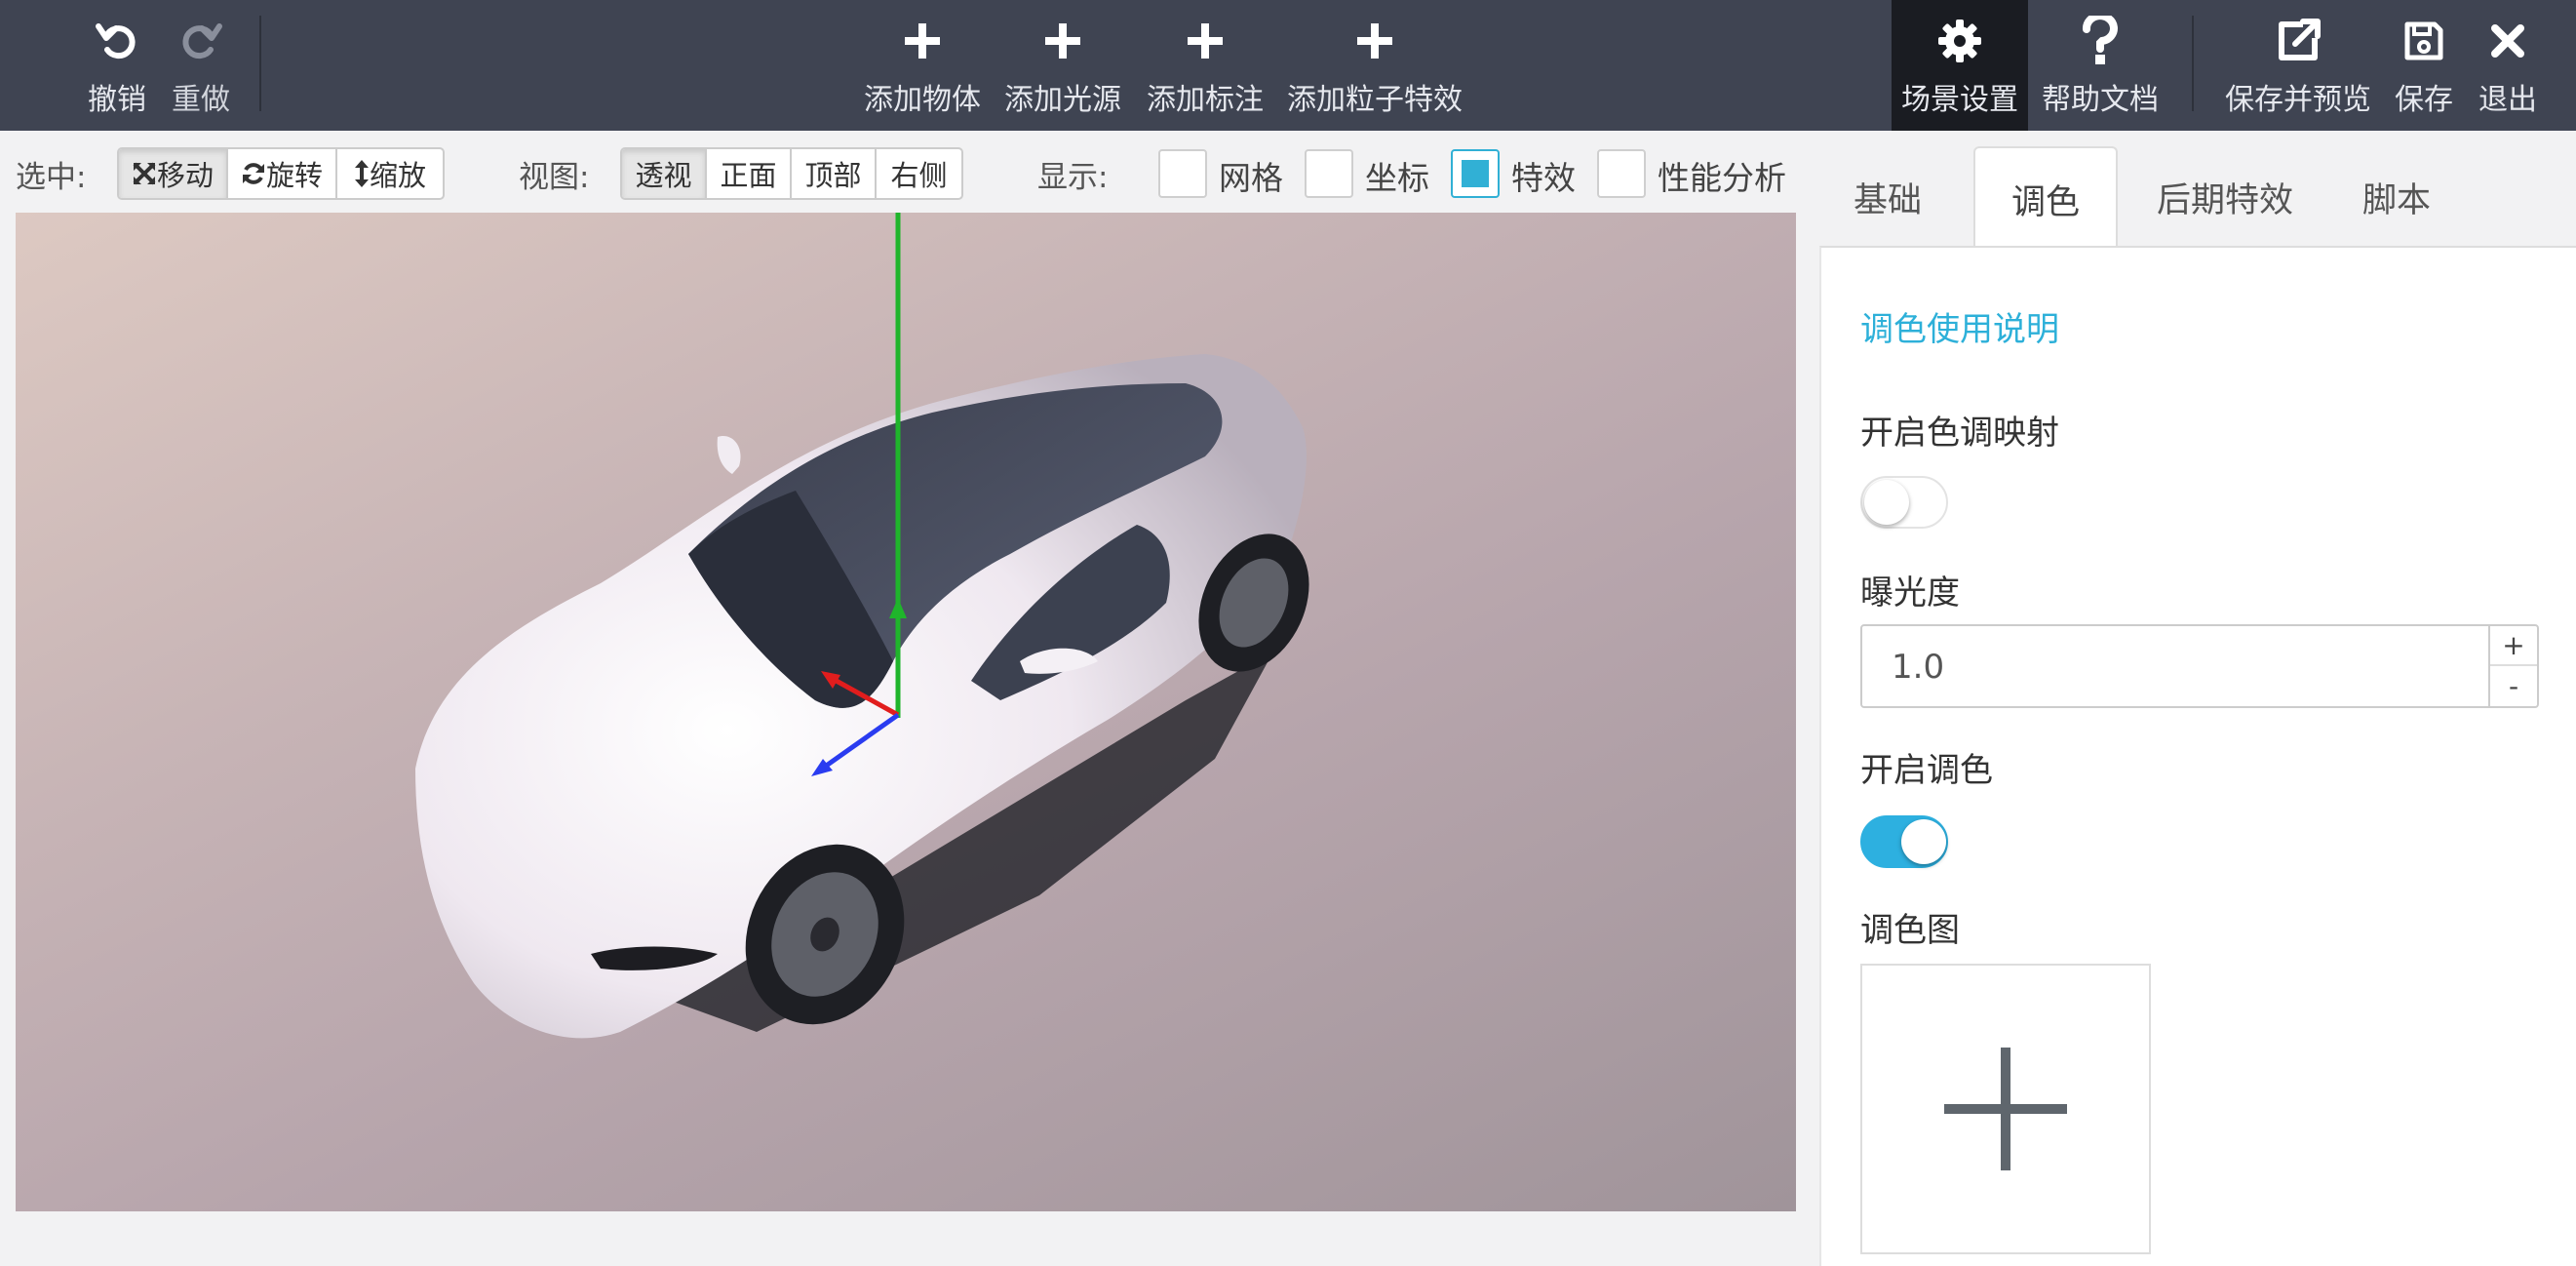 The image size is (2576, 1266). I want to click on tab-post-effects: 后期特效, so click(2225, 197).